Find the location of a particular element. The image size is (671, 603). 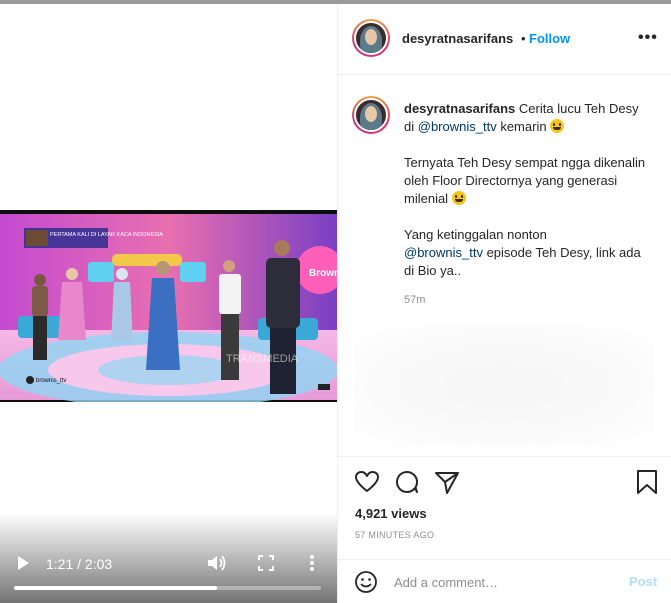

caption-mention-2: @brownis_ttv is located at coordinates (443, 252).